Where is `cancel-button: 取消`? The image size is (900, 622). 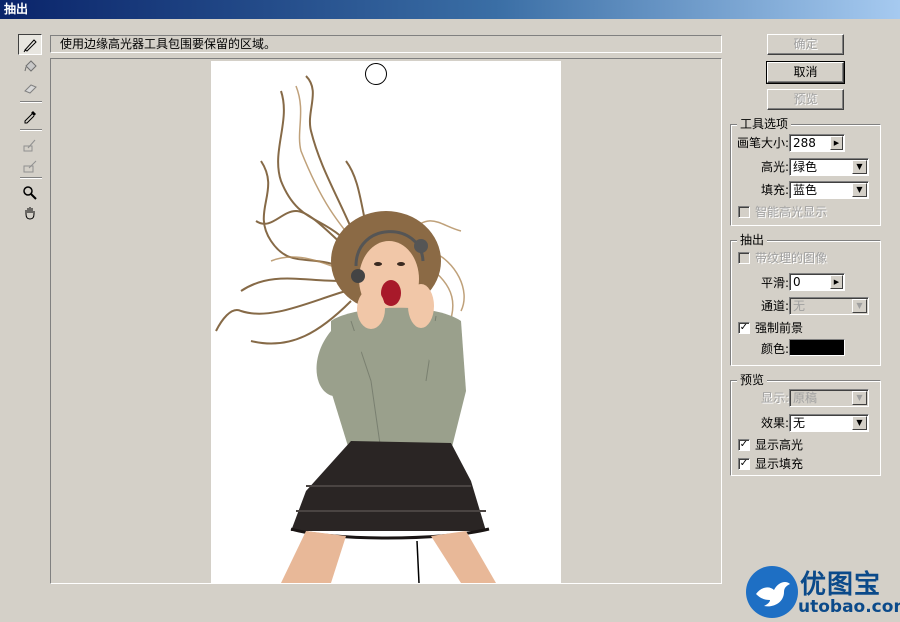
cancel-button: 取消 is located at coordinates (805, 72).